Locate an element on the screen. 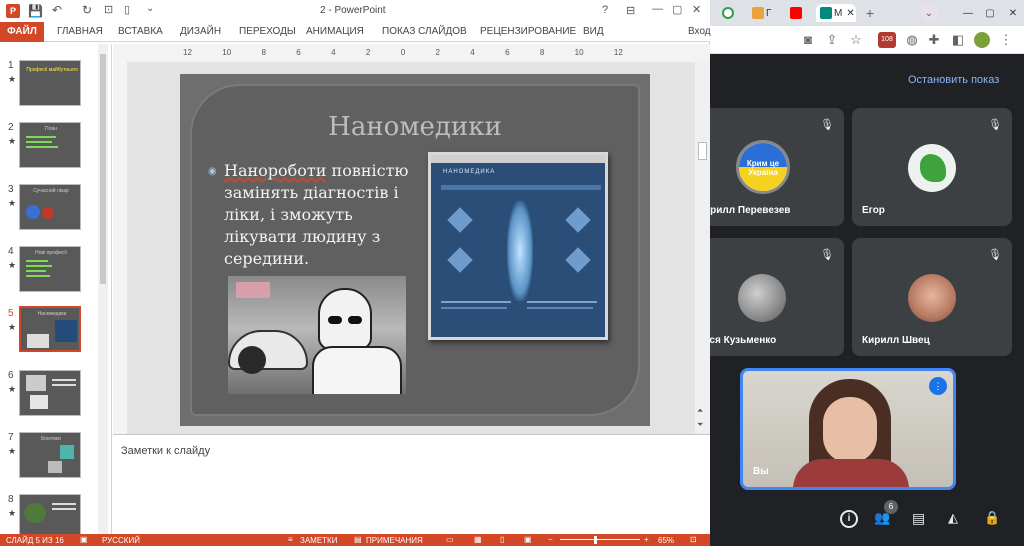  participant-tile: 🎙 еся Кузьменко is located at coordinates (774, 297).